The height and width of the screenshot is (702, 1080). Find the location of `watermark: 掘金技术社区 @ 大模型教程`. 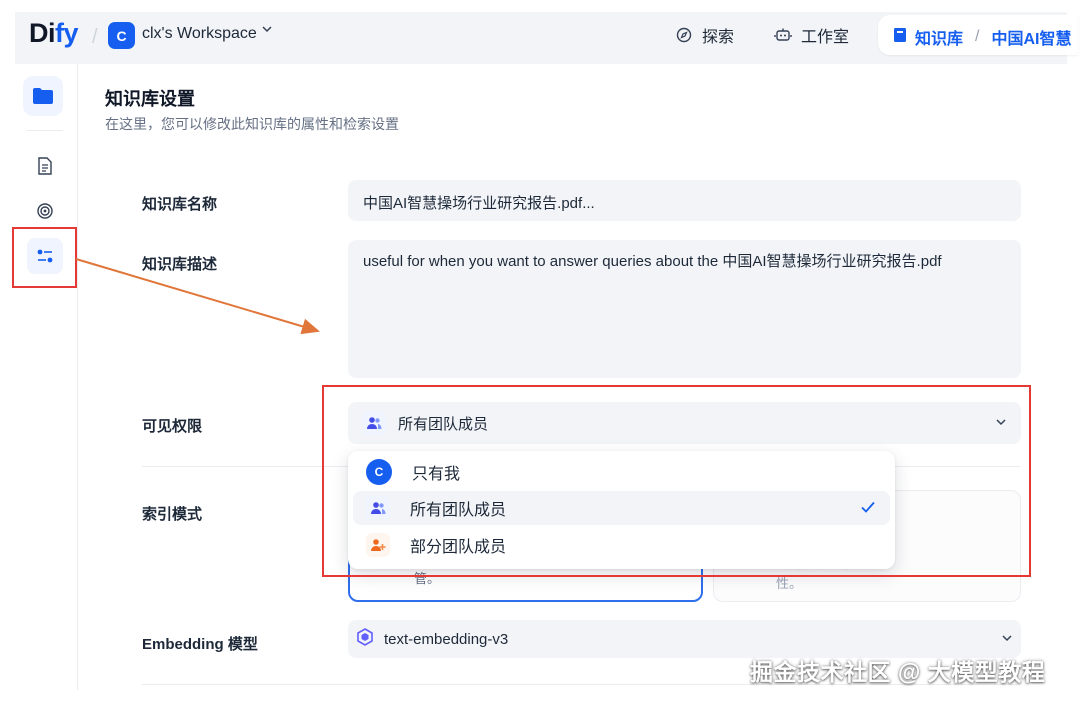

watermark: 掘金技术社区 @ 大模型教程 is located at coordinates (898, 672).